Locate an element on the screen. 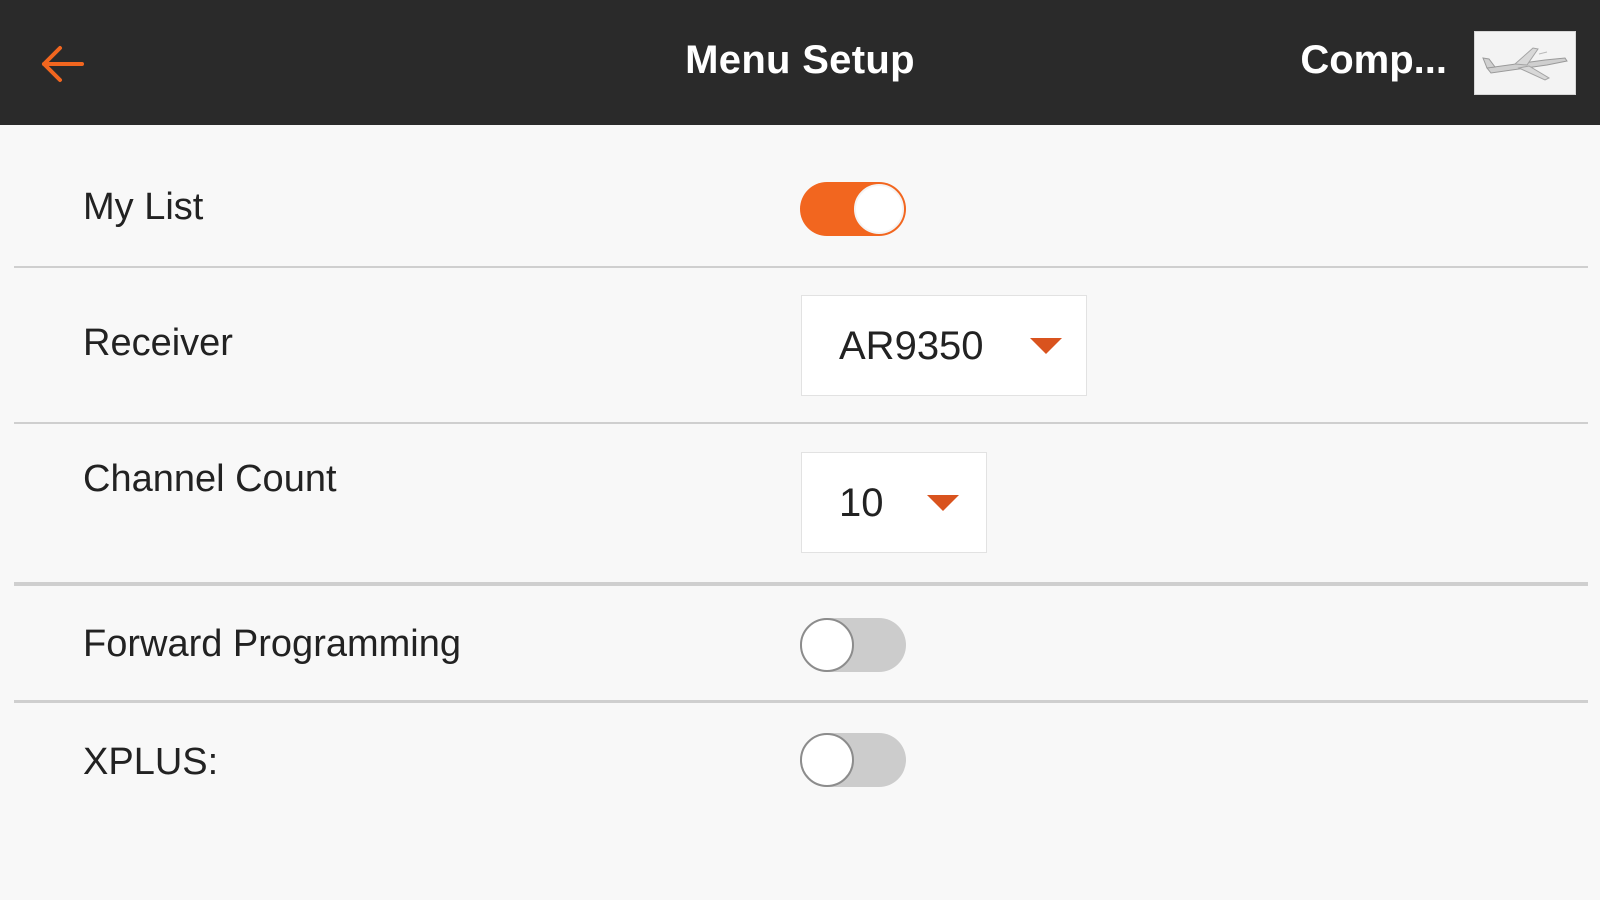 This screenshot has height=900, width=1600. forward-programming-toggle is located at coordinates (853, 645).